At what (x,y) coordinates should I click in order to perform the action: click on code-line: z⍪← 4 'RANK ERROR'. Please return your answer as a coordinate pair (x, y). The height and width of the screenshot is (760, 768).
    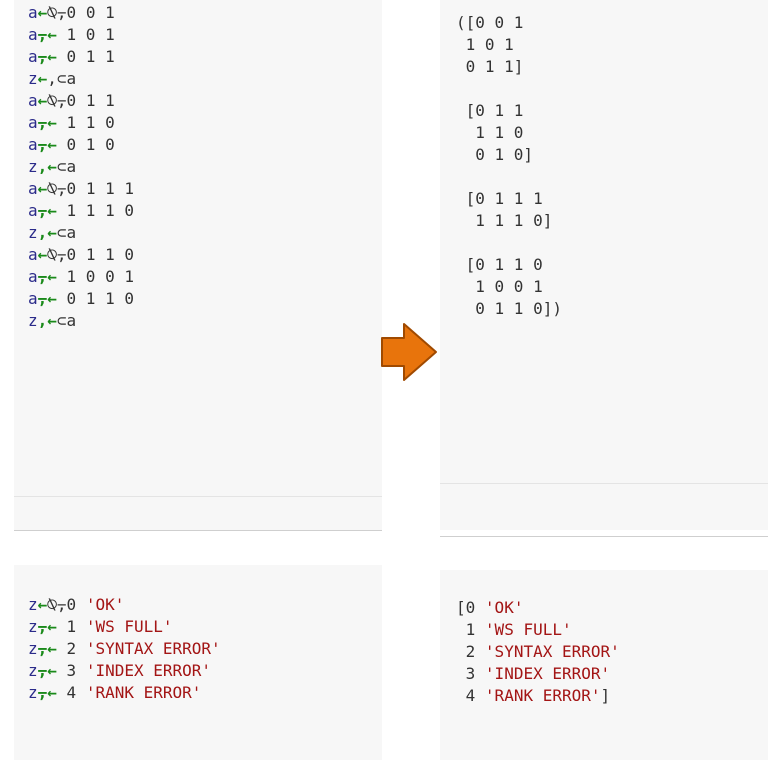
    Looking at the image, I should click on (124, 693).